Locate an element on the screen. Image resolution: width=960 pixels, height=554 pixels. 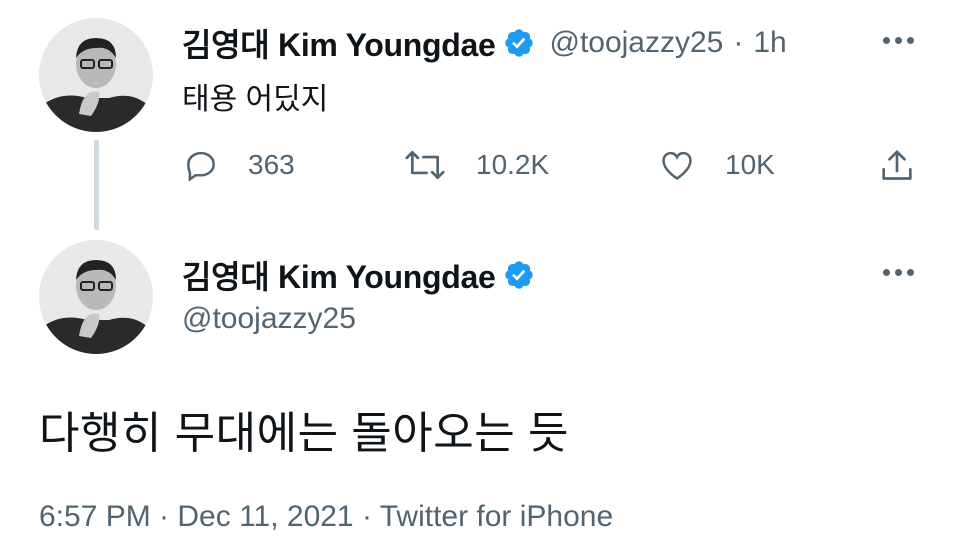
tweet1-header: 김영대 Kim Youngdae @toojazzy25 · 1h is located at coordinates (484, 43).